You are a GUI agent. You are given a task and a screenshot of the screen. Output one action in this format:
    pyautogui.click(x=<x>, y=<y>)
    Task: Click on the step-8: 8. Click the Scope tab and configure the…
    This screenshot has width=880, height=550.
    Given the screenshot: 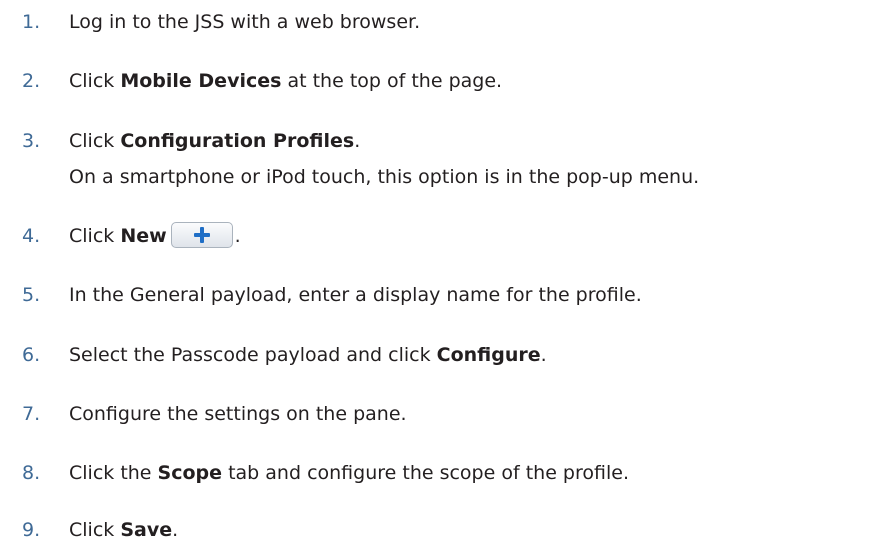 What is the action you would take?
    pyautogui.click(x=440, y=473)
    